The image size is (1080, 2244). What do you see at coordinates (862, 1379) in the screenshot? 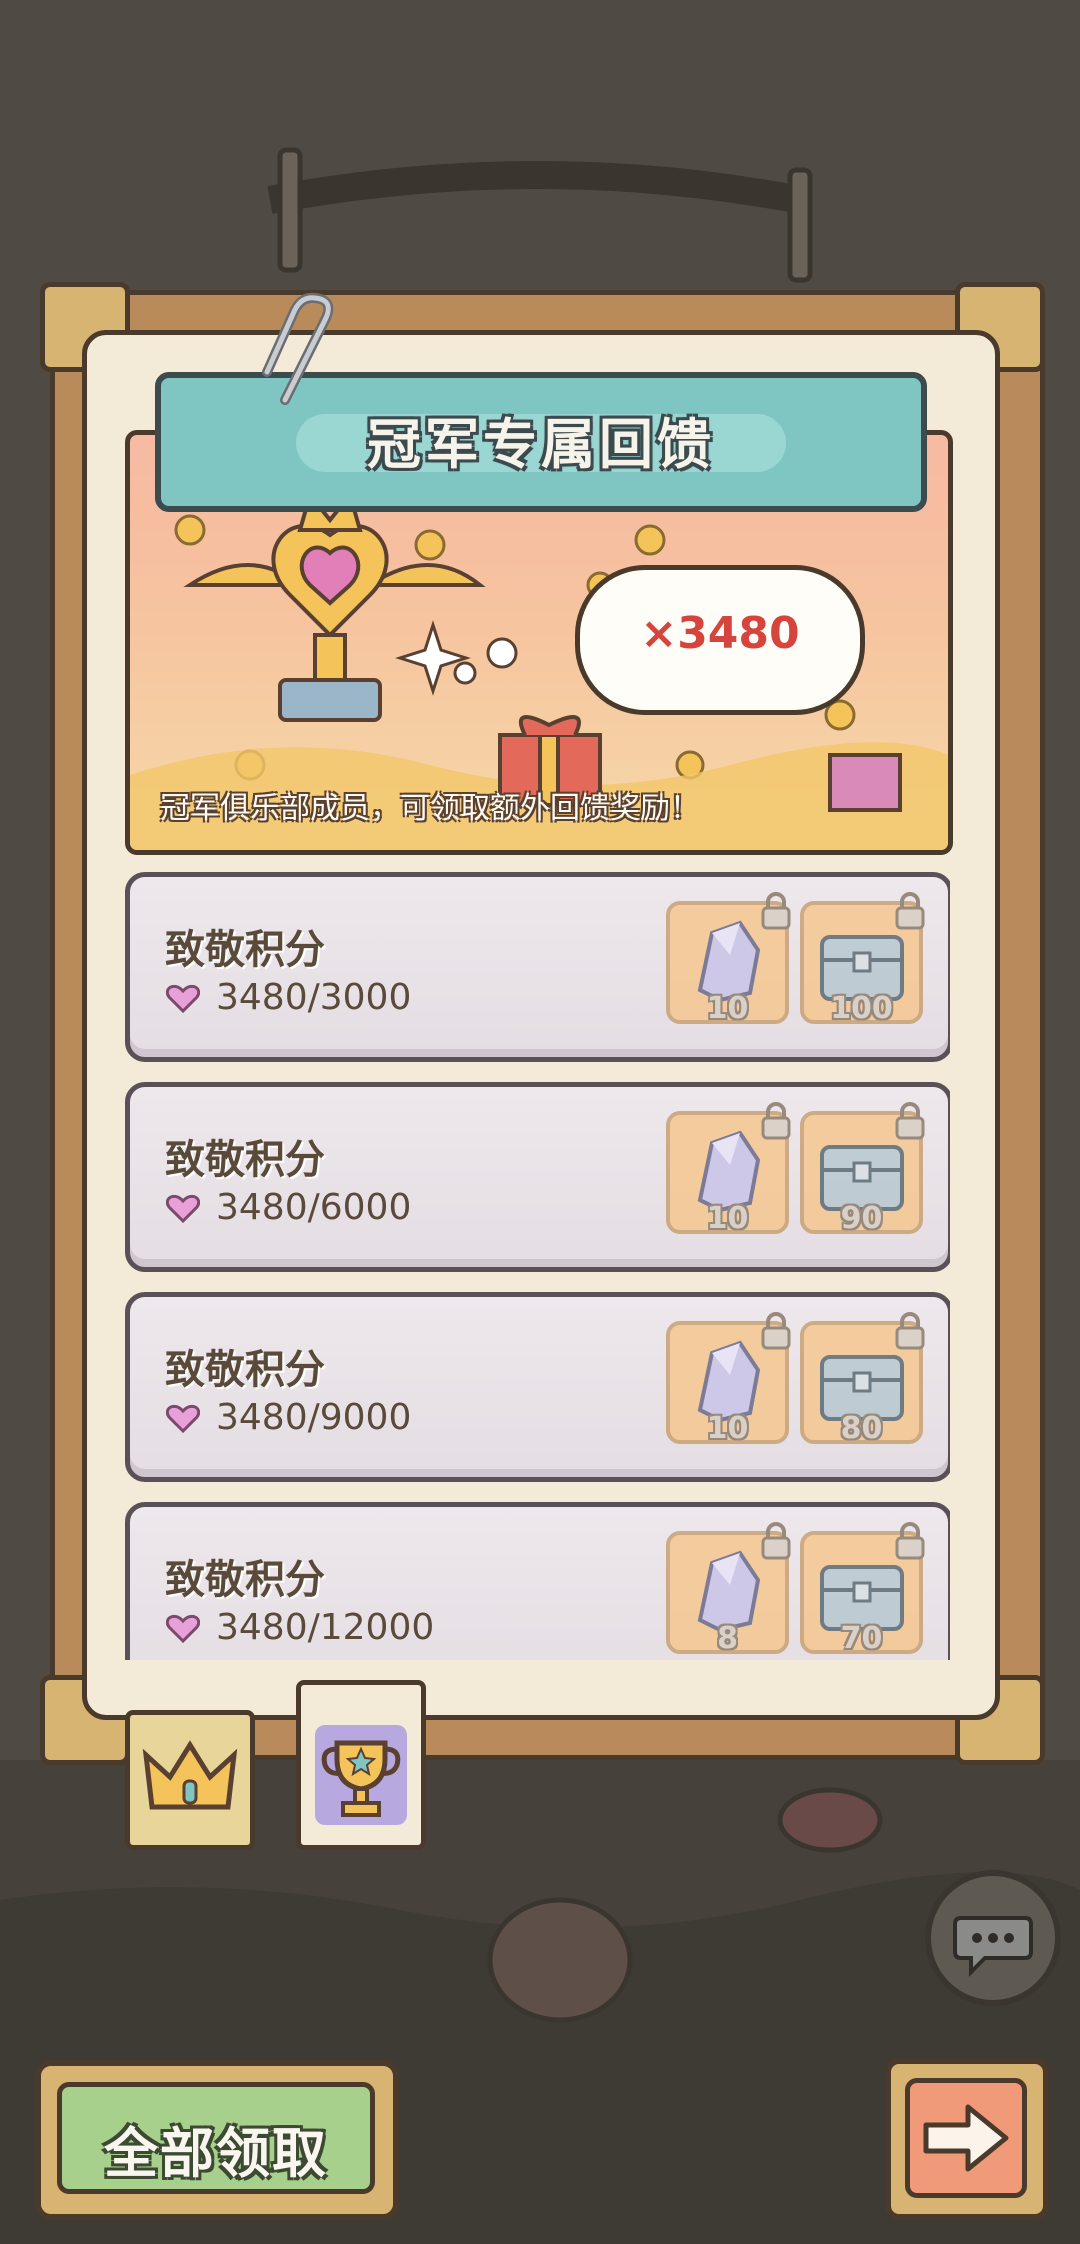
I see `reward-slot-chest: 80` at bounding box center [862, 1379].